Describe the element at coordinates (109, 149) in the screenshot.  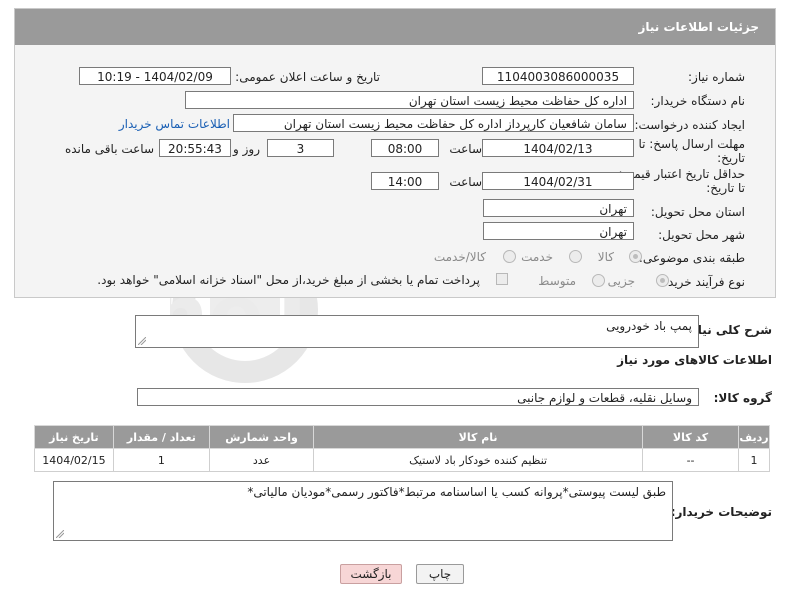
I see `remaining-time-label: ساعت باقی مانده` at that location.